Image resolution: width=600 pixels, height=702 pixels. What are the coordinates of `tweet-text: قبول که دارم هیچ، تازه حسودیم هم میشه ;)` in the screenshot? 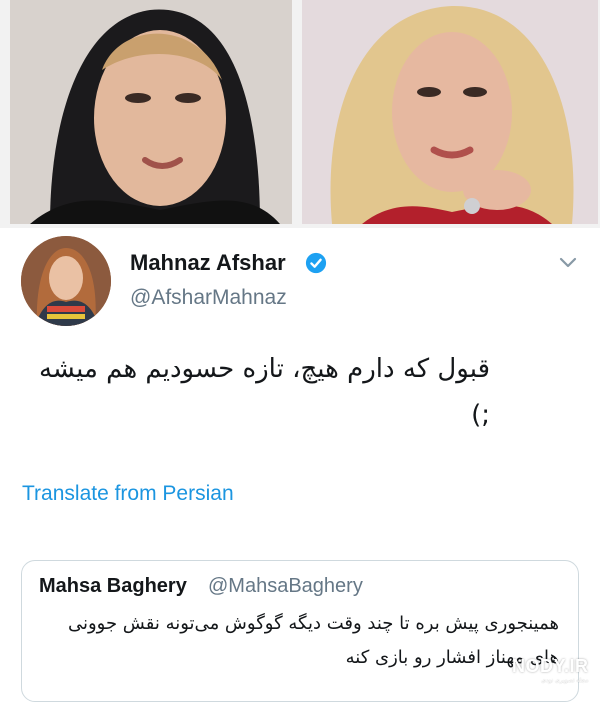 It's located at (264, 392).